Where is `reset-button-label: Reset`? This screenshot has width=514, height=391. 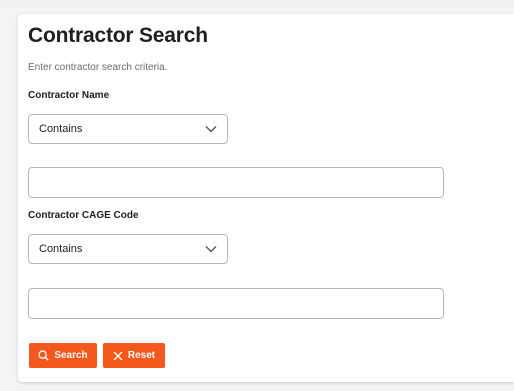 reset-button-label: Reset is located at coordinates (141, 355).